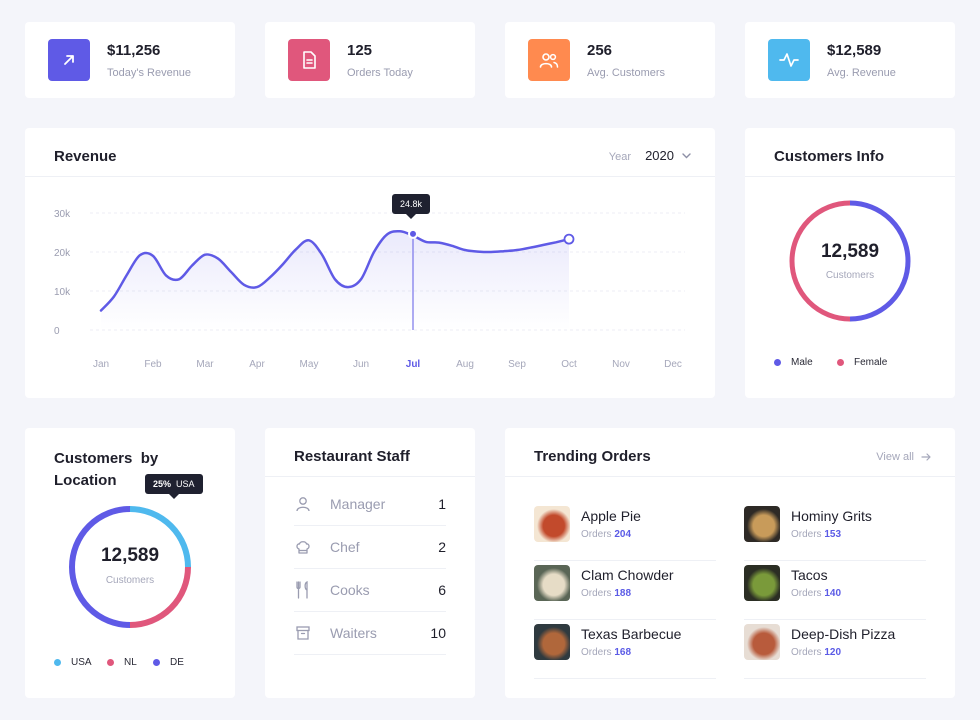 The height and width of the screenshot is (720, 980). Describe the element at coordinates (309, 60) in the screenshot. I see `document-icon` at that location.